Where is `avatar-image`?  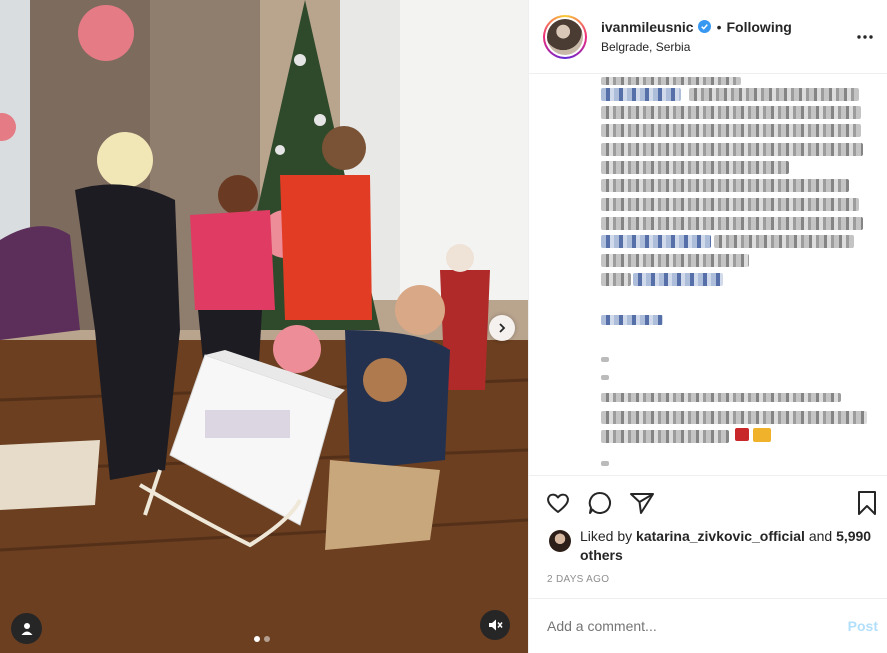
avatar-image is located at coordinates (565, 36).